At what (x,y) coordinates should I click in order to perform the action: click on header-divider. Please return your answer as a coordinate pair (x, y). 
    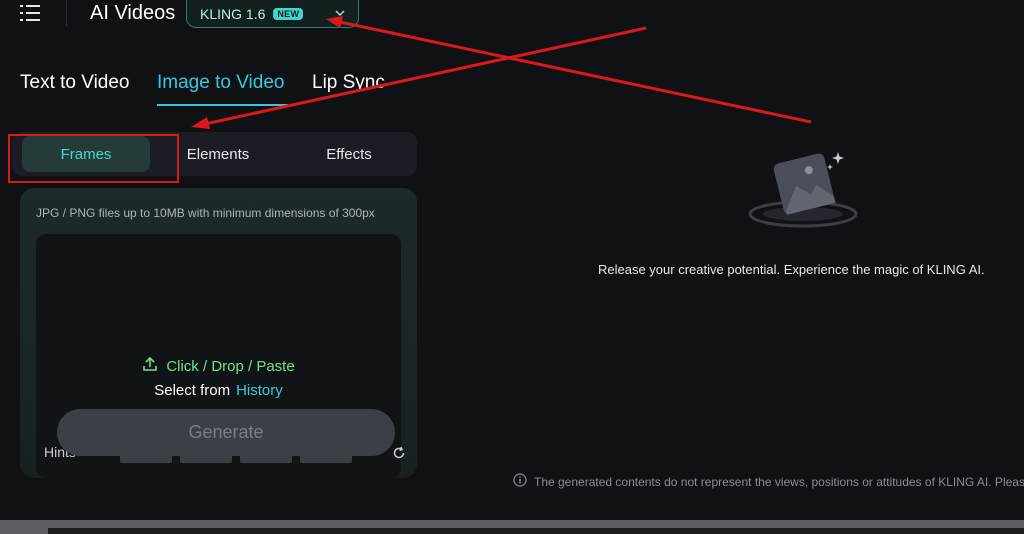
    Looking at the image, I should click on (66, 13).